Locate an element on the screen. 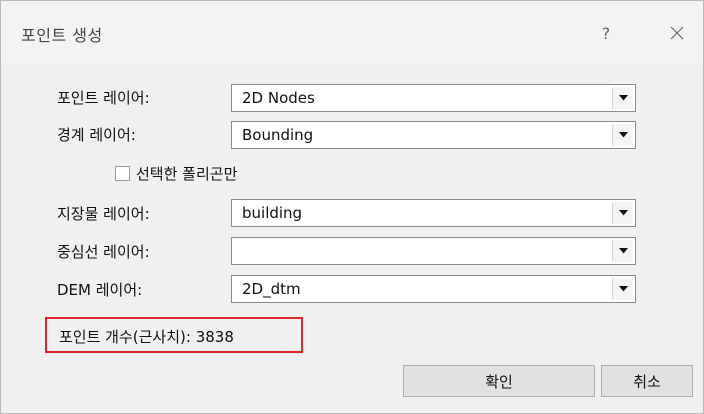 Image resolution: width=704 pixels, height=414 pixels. help-icon: ? is located at coordinates (606, 33).